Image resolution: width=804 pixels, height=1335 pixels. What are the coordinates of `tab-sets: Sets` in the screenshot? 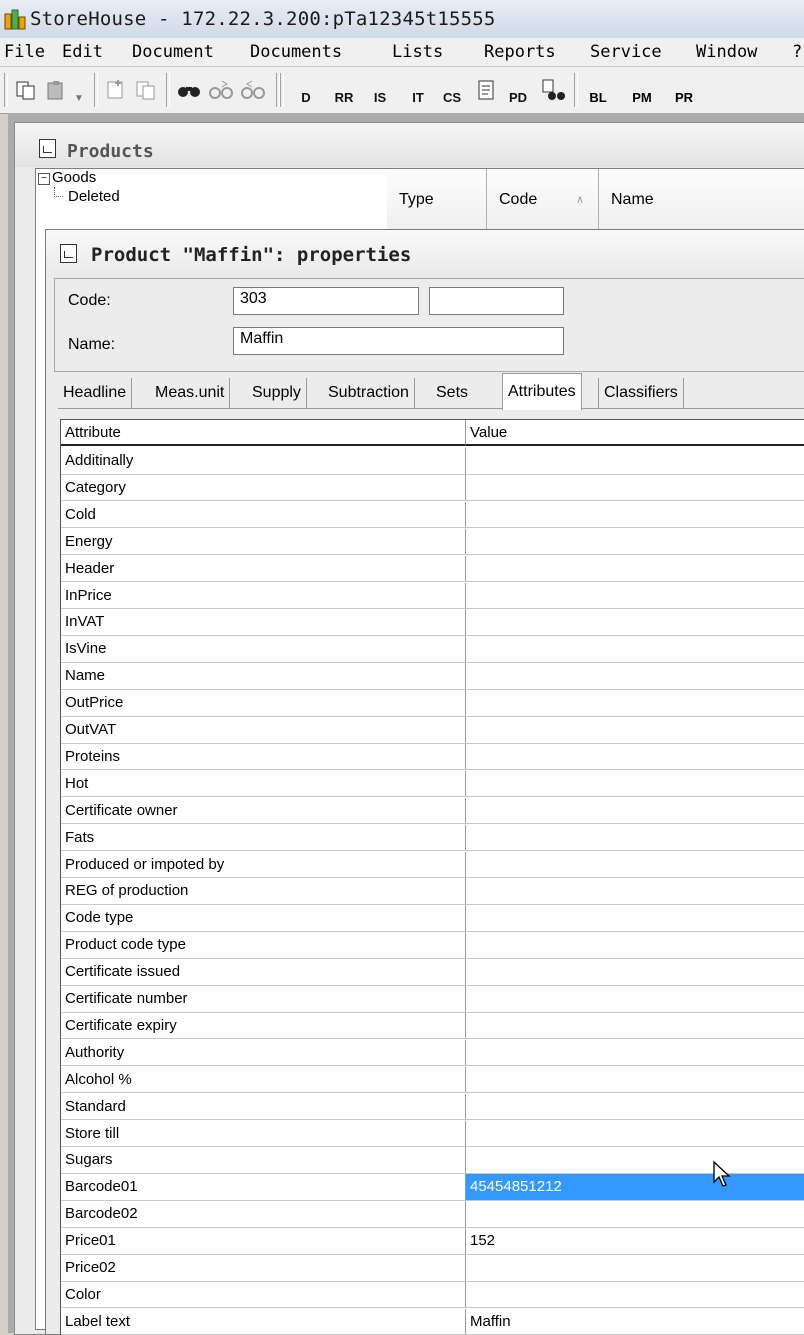 It's located at (452, 393).